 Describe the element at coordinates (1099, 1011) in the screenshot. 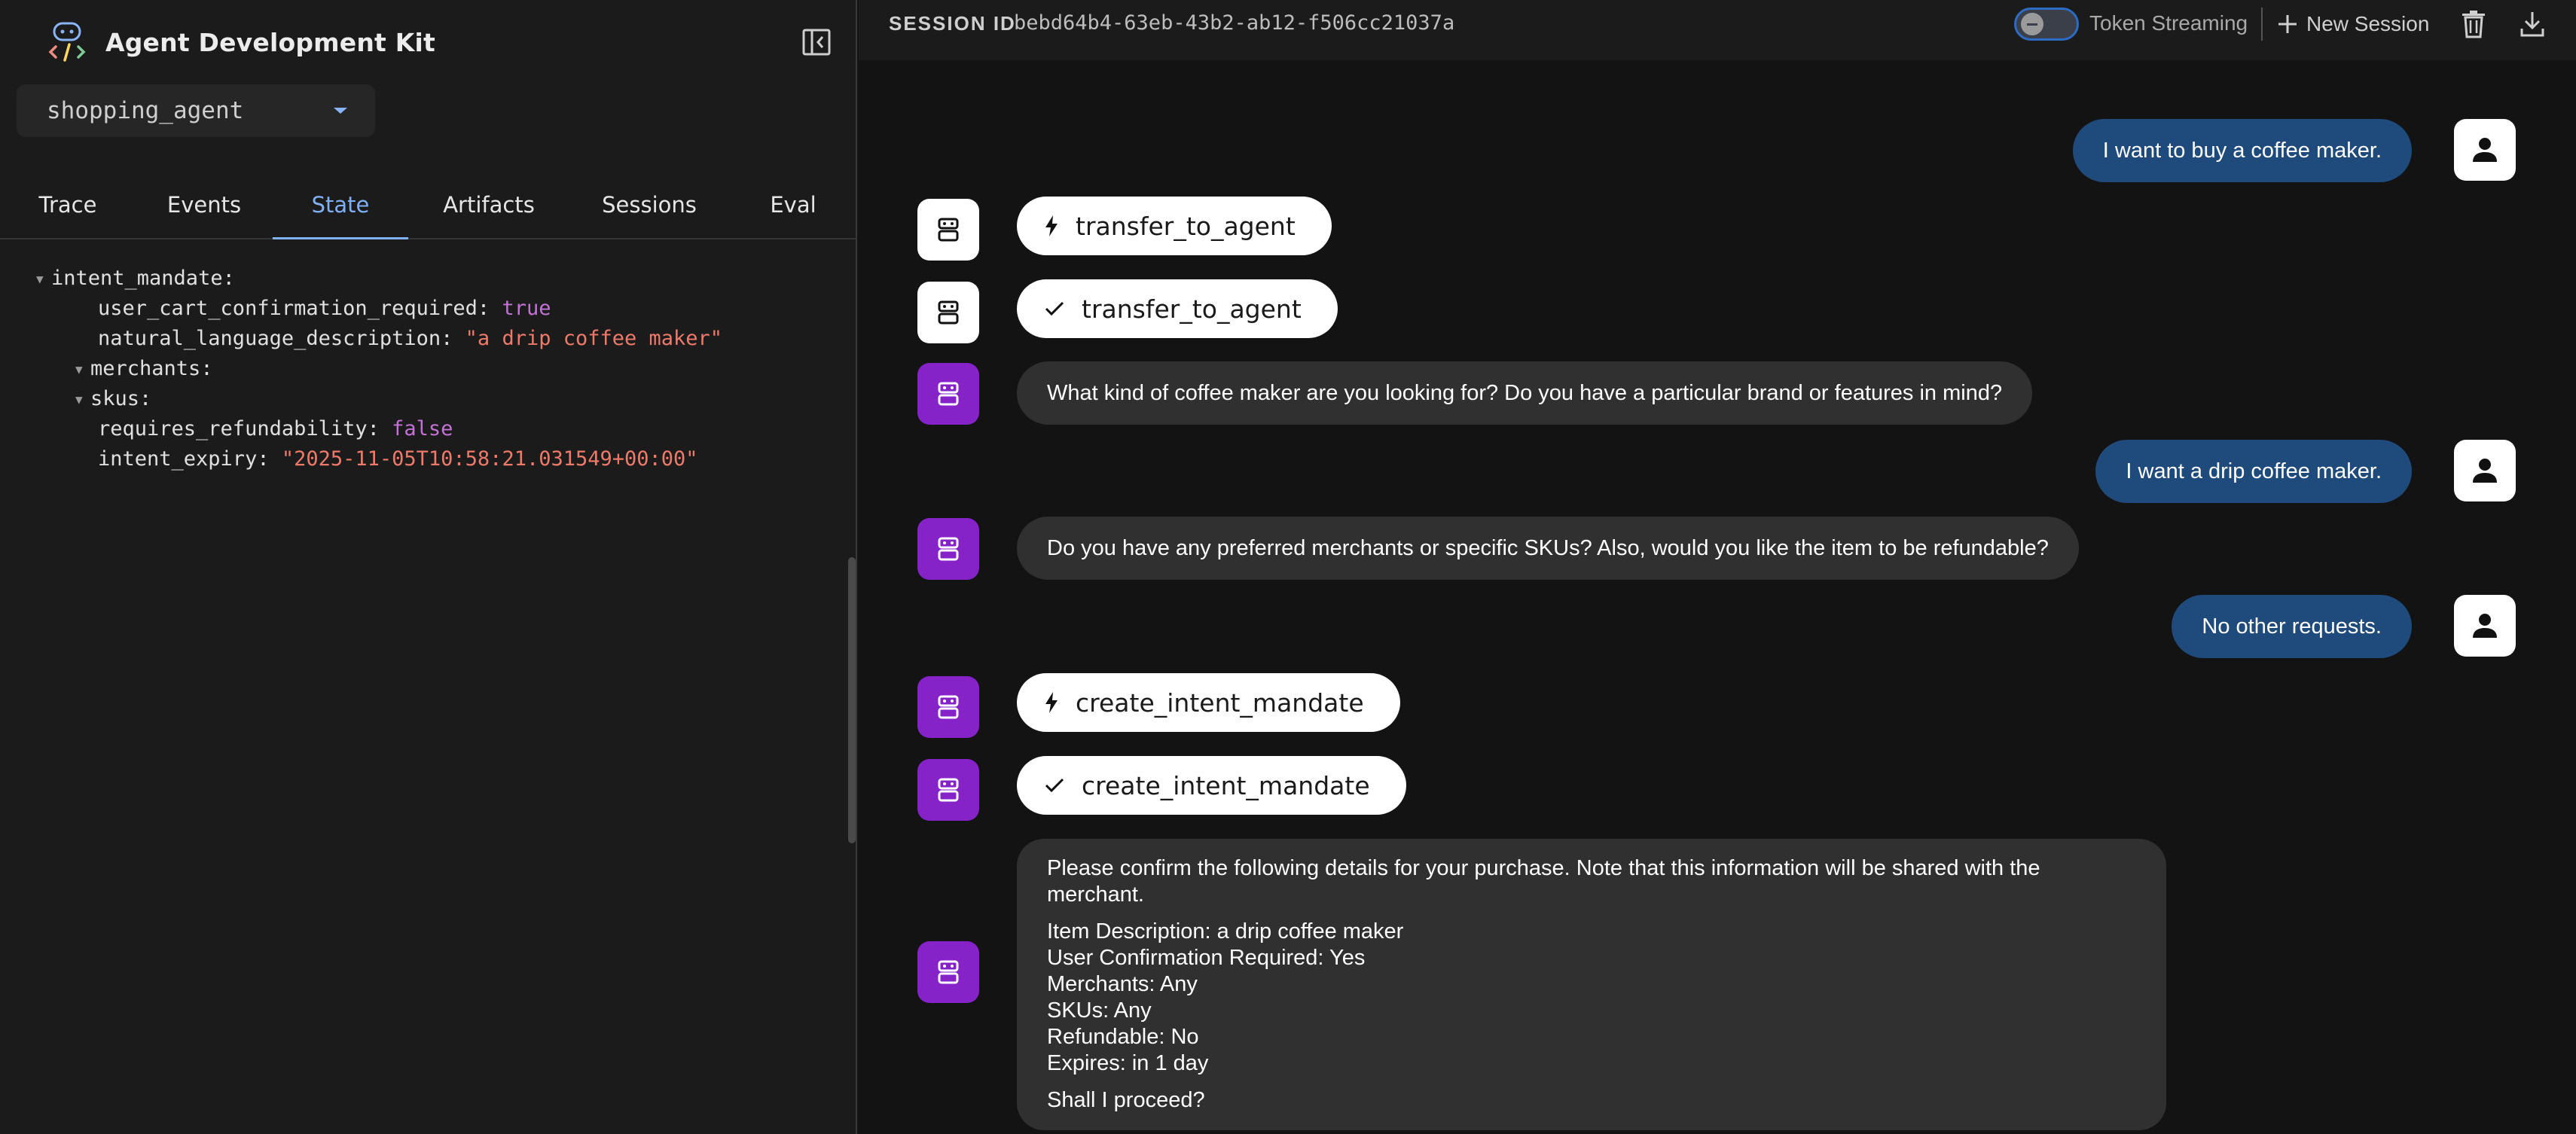

I see `confirmation-line: SKUs: Any` at that location.